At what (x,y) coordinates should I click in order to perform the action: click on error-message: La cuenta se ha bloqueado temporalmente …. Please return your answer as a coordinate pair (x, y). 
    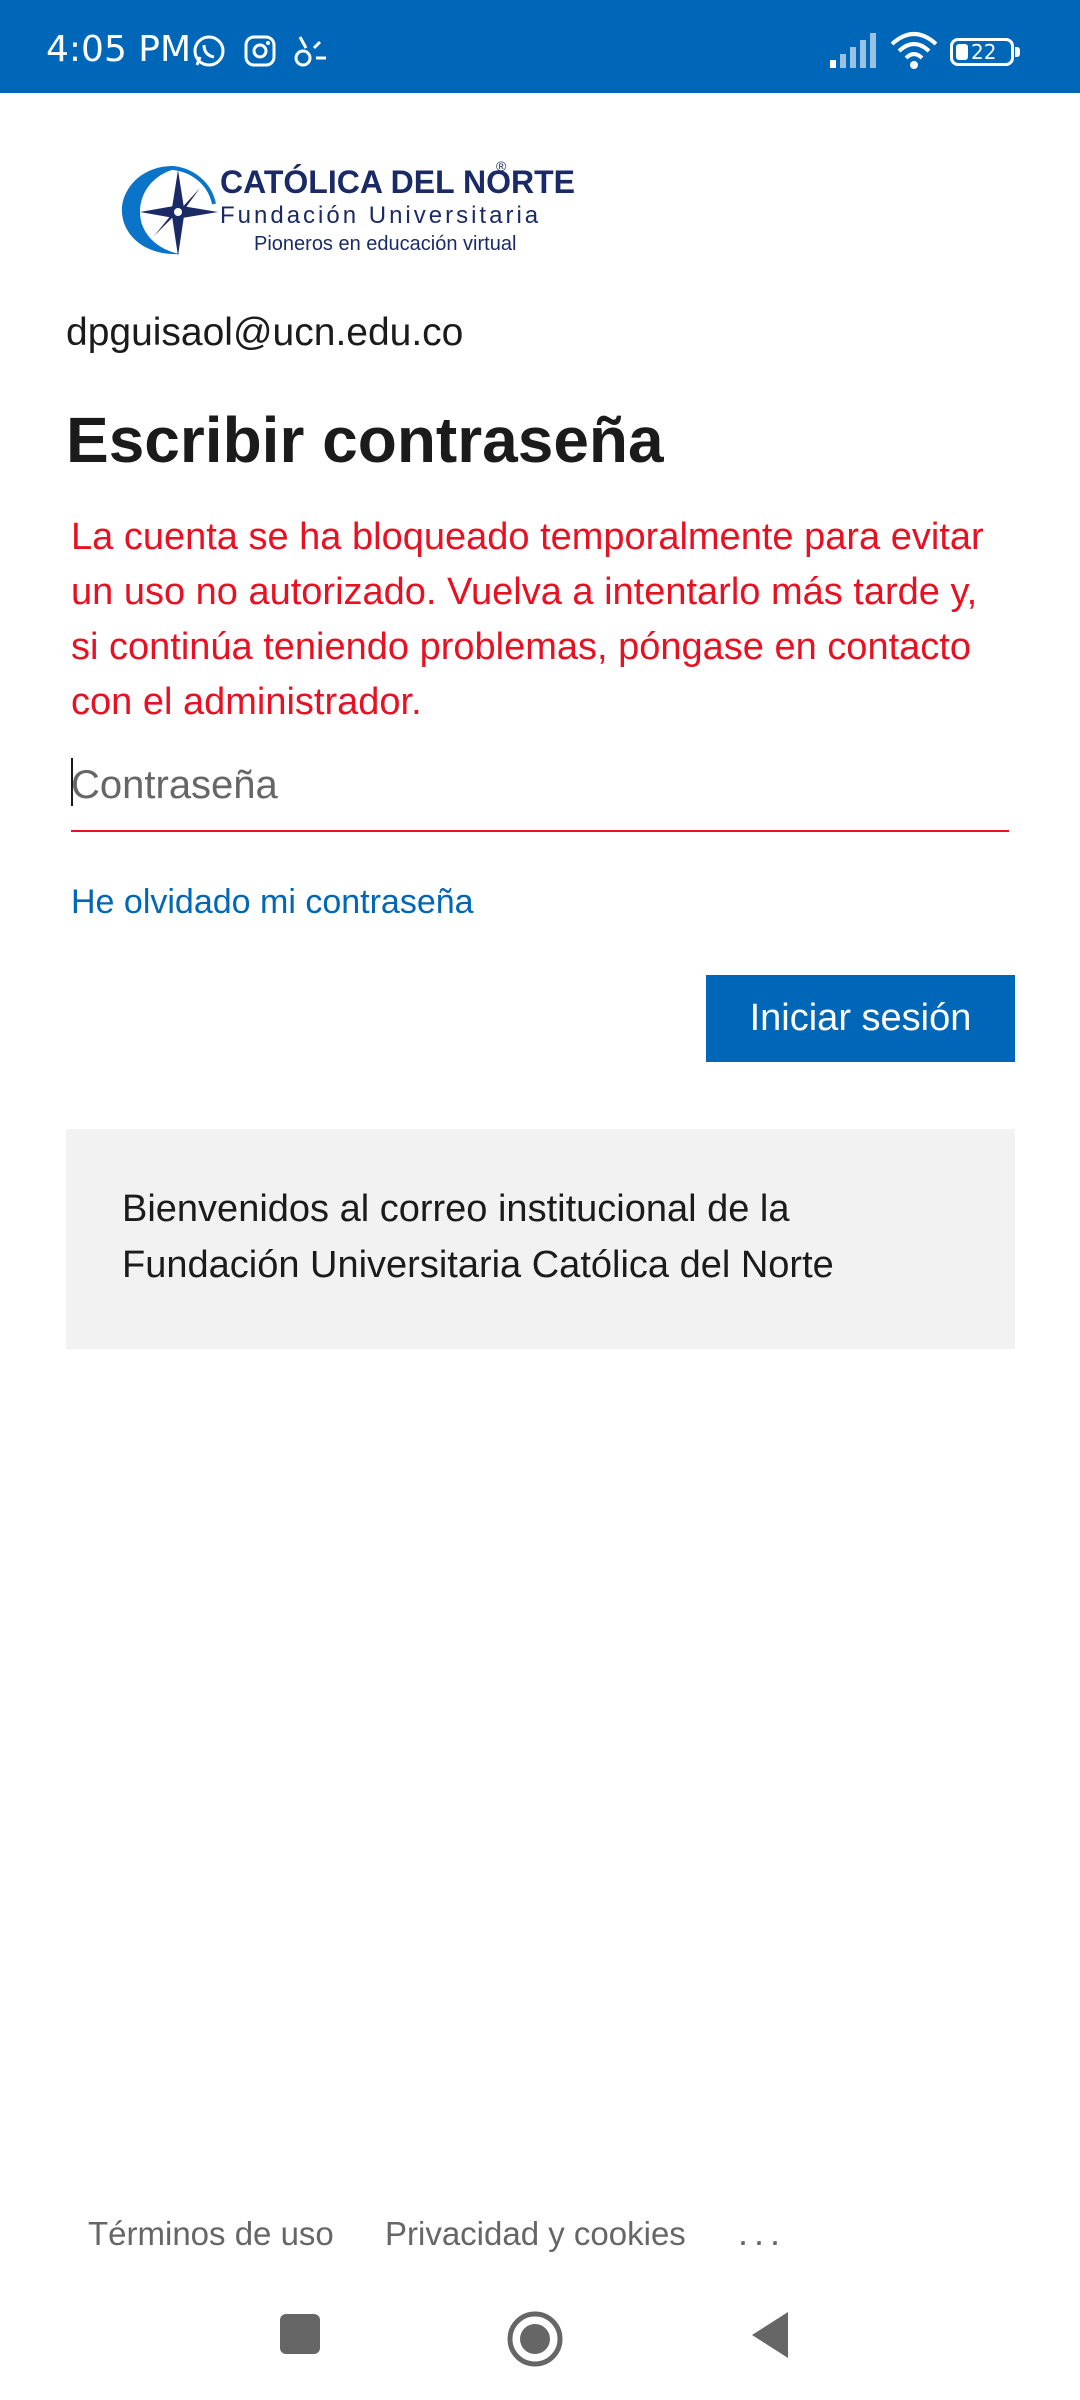
    Looking at the image, I should click on (527, 619).